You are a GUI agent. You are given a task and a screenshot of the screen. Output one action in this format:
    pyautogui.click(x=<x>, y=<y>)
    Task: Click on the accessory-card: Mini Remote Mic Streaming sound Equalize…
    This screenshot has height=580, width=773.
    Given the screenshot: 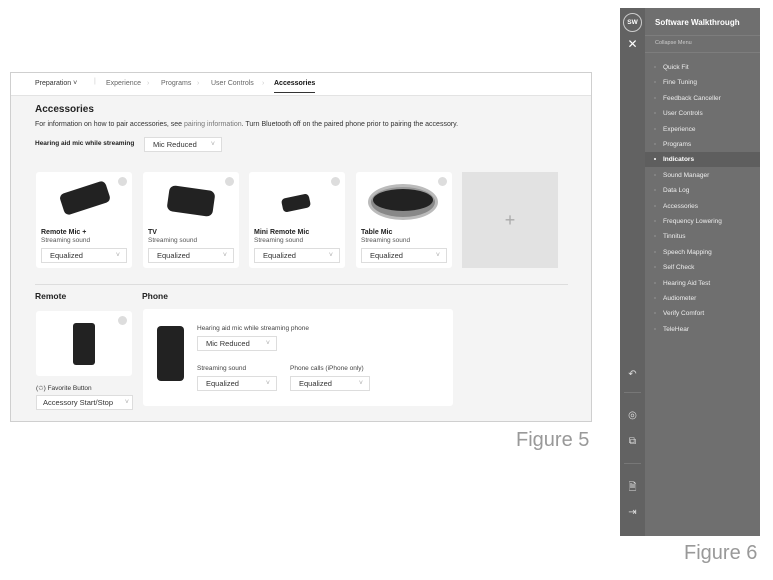 What is the action you would take?
    pyautogui.click(x=297, y=220)
    